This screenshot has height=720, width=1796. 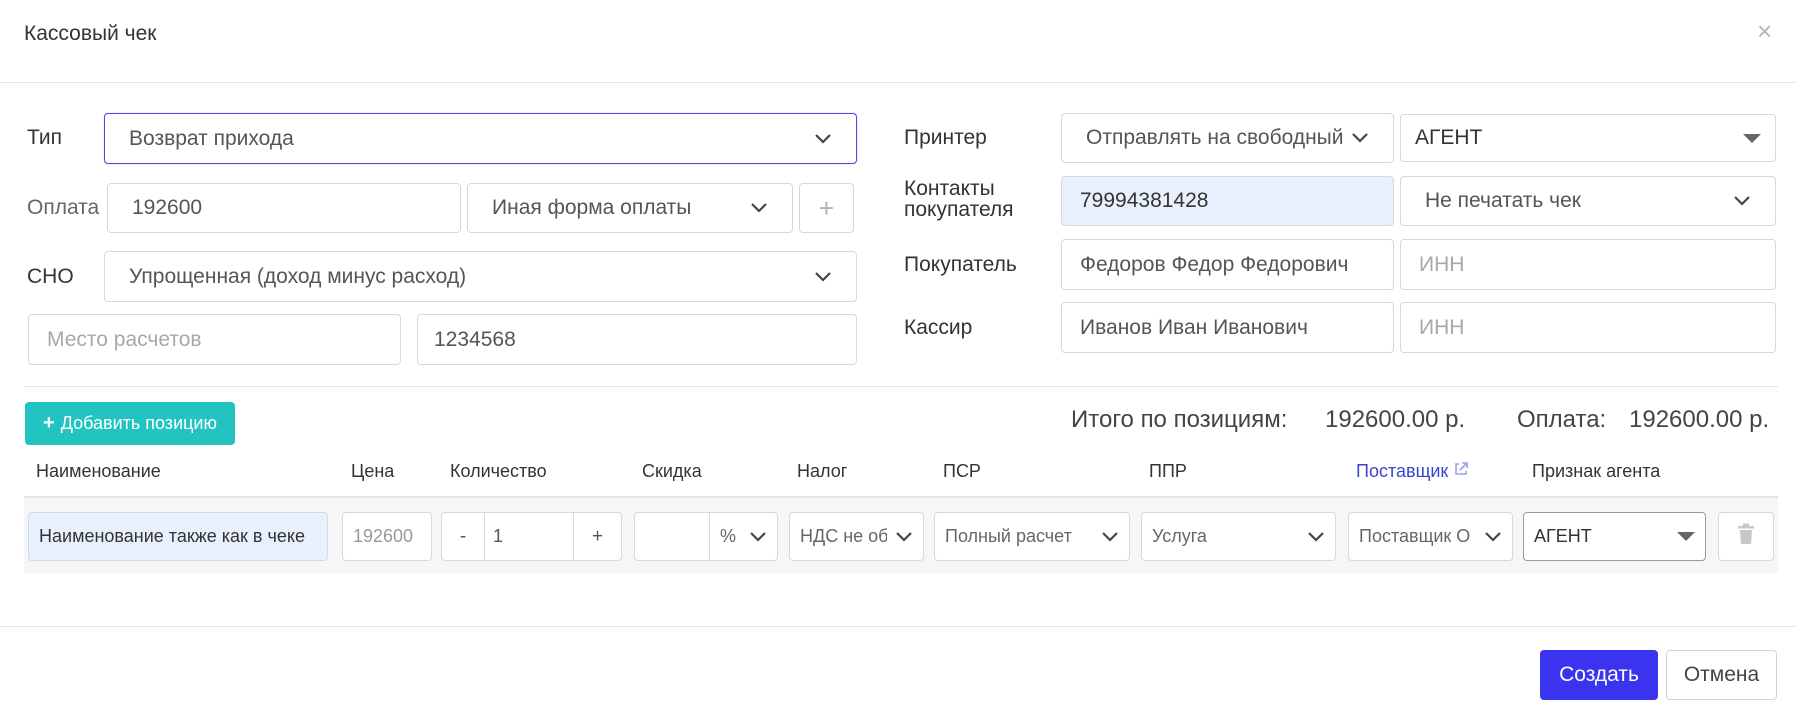 I want to click on type-select-value: Возврат прихода, so click(x=211, y=138).